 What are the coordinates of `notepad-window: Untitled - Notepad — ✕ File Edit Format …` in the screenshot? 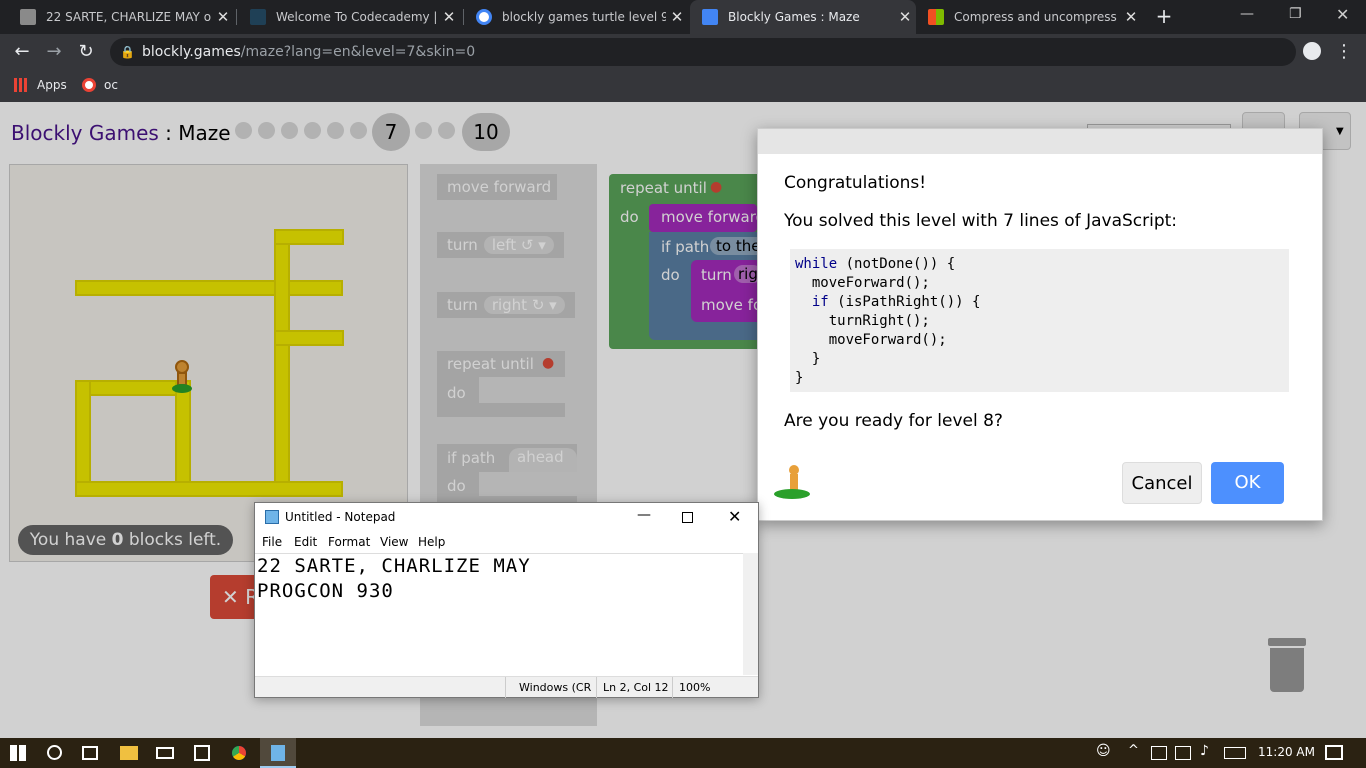 It's located at (506, 600).